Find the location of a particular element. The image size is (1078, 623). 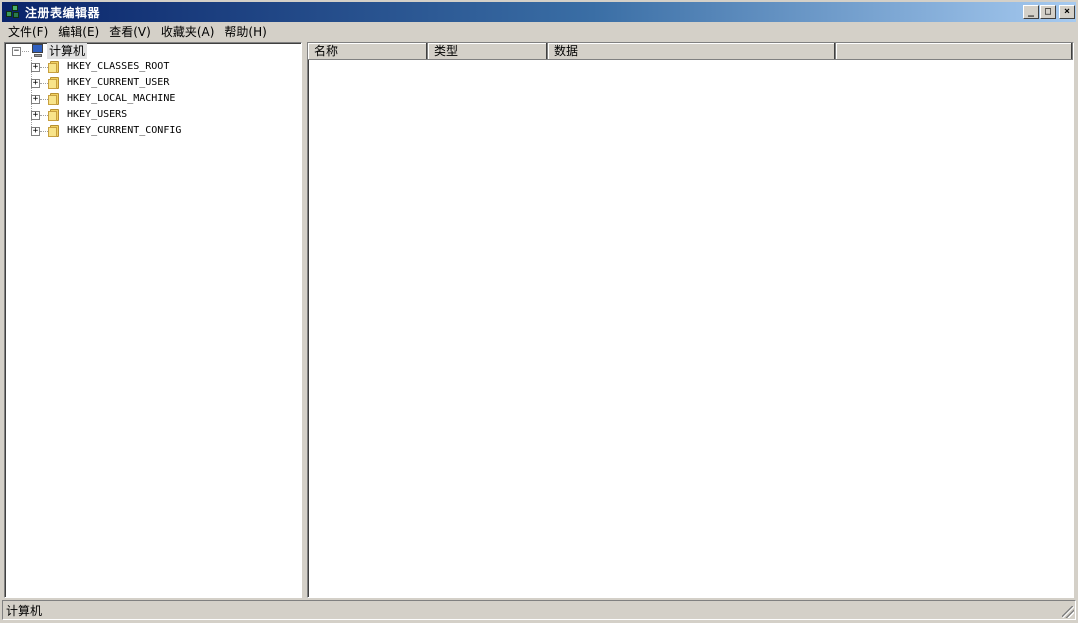

list-header: 名称 类型 数据 is located at coordinates (690, 51).